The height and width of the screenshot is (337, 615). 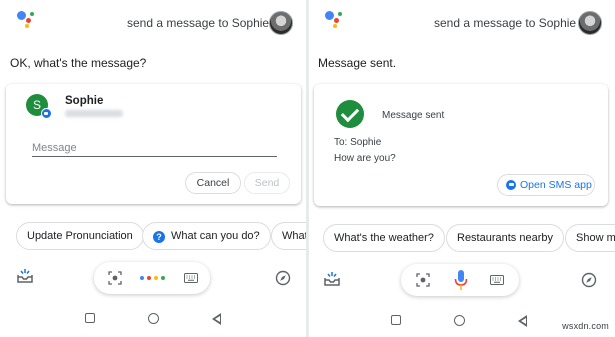 I want to click on mic-icon, so click(x=461, y=280).